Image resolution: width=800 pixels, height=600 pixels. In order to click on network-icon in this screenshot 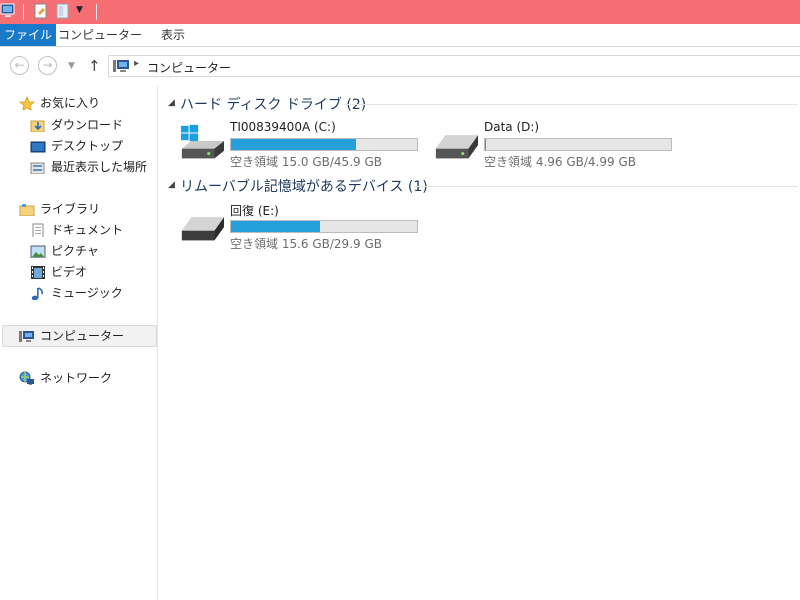, I will do `click(26, 378)`.